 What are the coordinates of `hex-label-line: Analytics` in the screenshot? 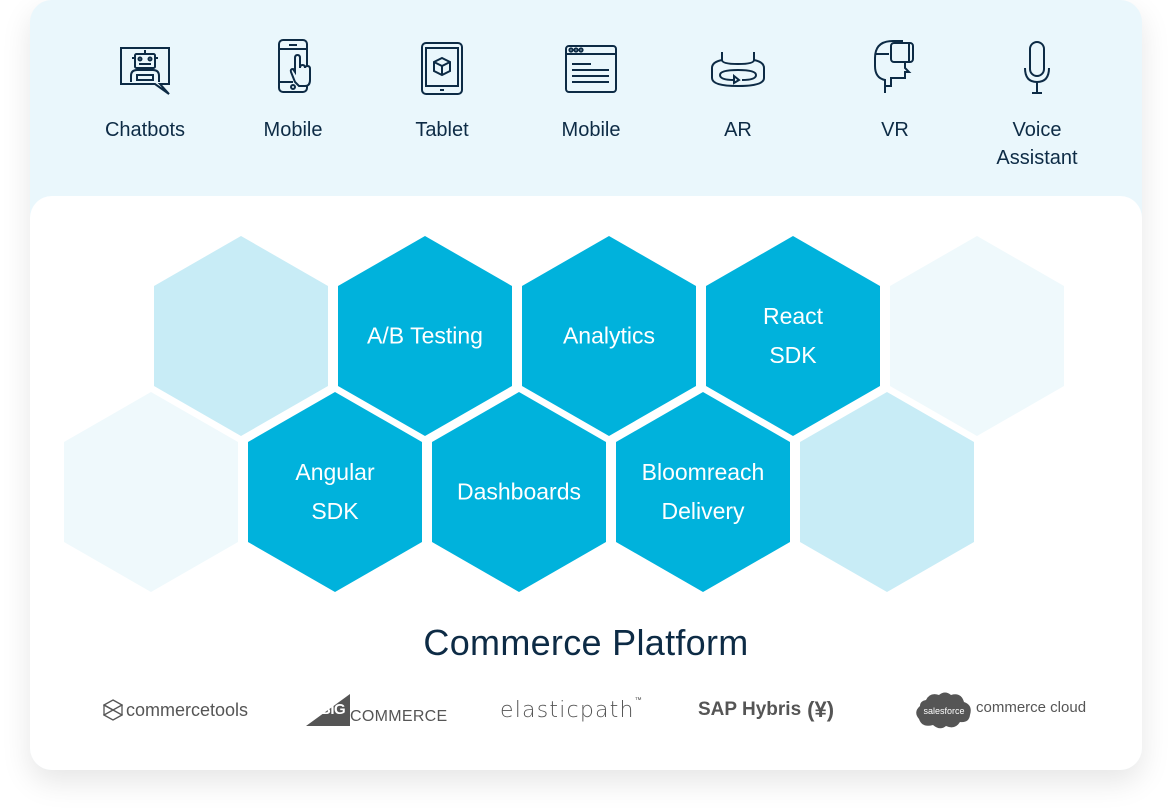 It's located at (609, 335).